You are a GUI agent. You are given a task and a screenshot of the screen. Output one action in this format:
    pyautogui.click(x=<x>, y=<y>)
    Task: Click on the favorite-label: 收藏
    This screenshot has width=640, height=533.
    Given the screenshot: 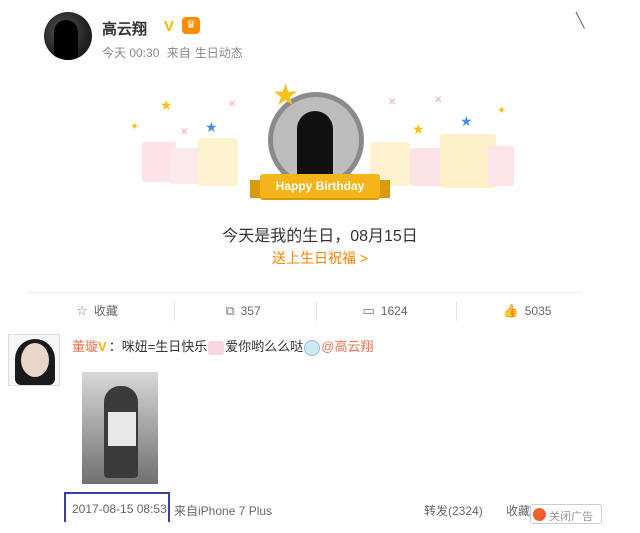 What is the action you would take?
    pyautogui.click(x=105, y=311)
    